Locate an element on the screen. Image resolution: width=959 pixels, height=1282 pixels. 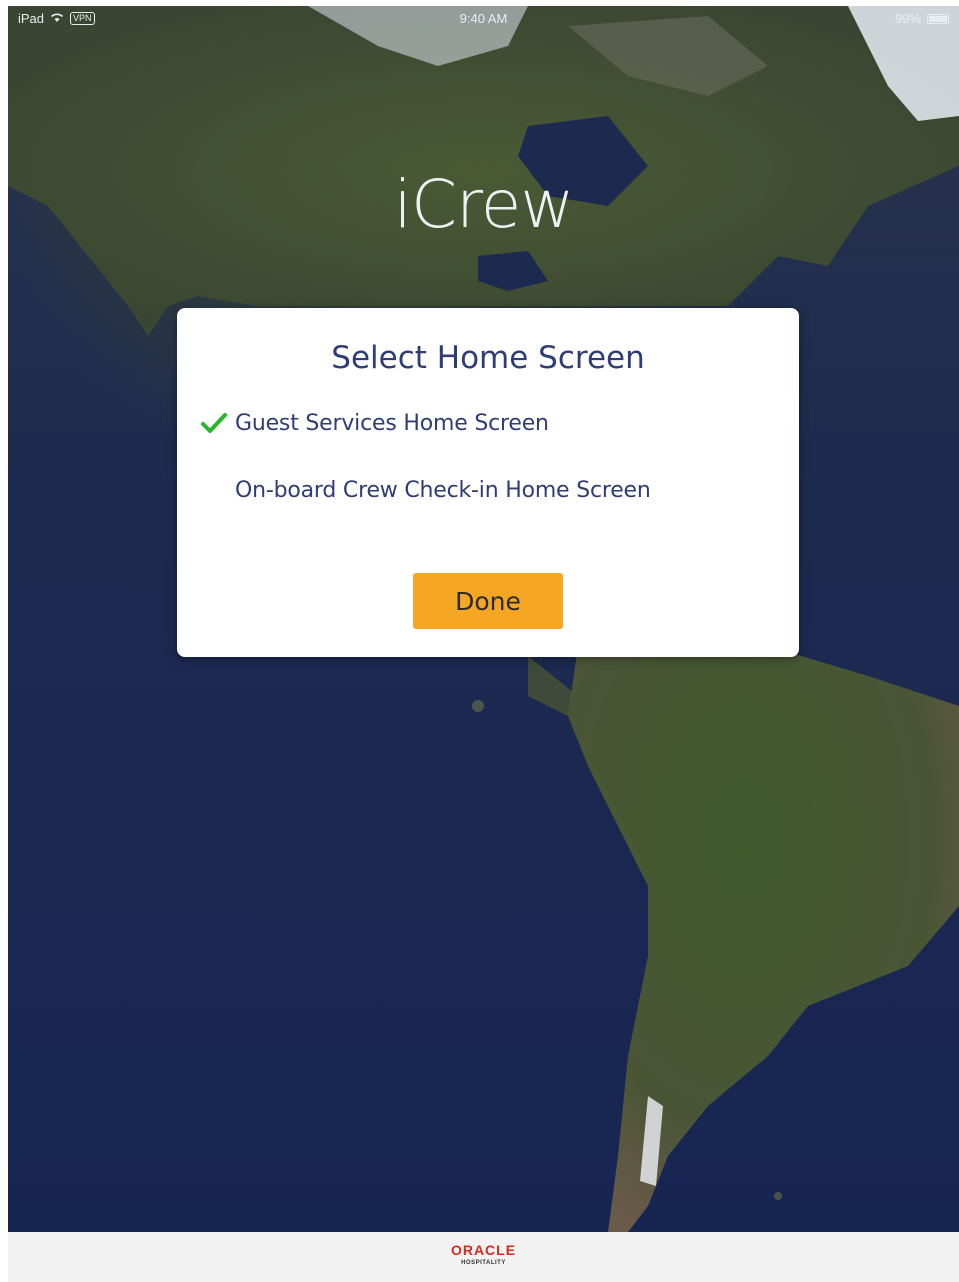
battery-percent: 99% is located at coordinates (907, 18).